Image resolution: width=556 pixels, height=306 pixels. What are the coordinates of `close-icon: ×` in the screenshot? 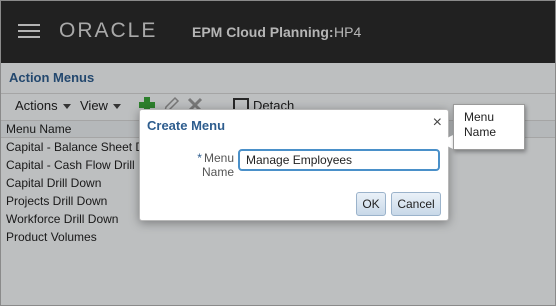 It's located at (437, 123).